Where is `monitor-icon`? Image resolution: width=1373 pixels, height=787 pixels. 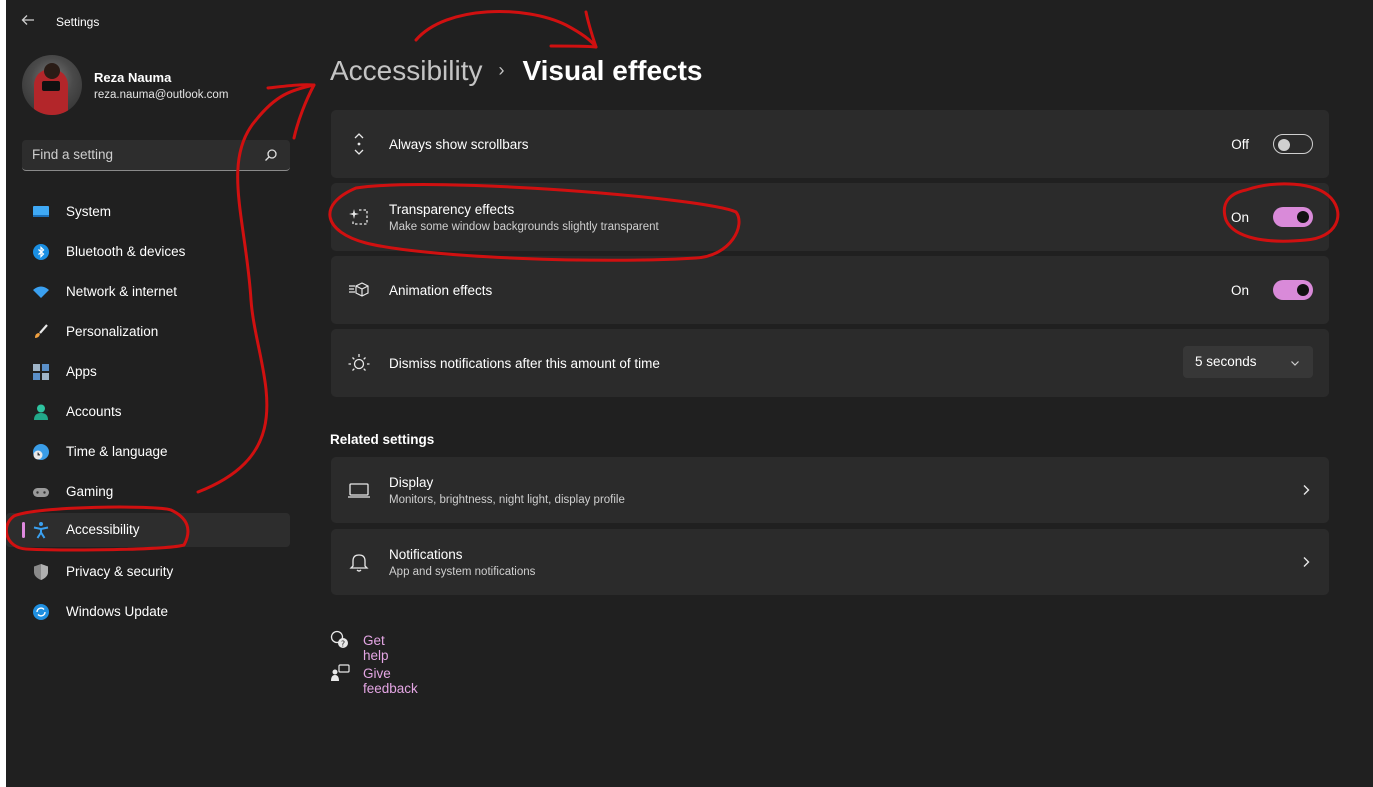 monitor-icon is located at coordinates (359, 490).